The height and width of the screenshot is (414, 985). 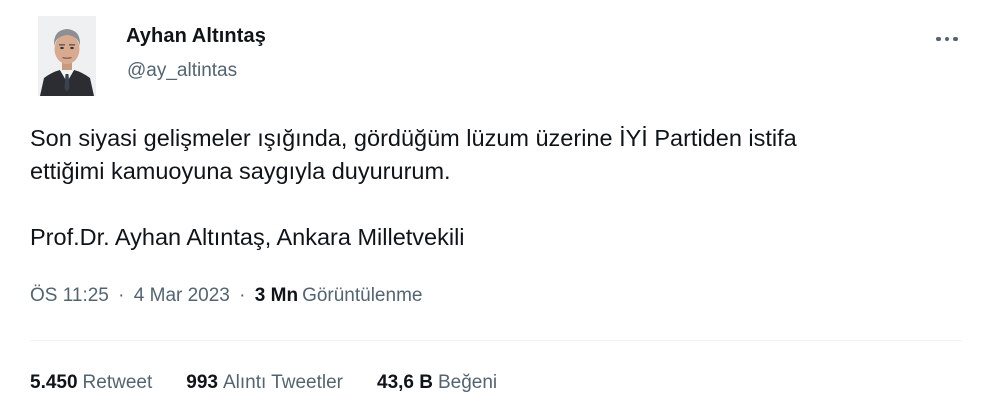 I want to click on retweets-label: Retweet, so click(x=117, y=382).